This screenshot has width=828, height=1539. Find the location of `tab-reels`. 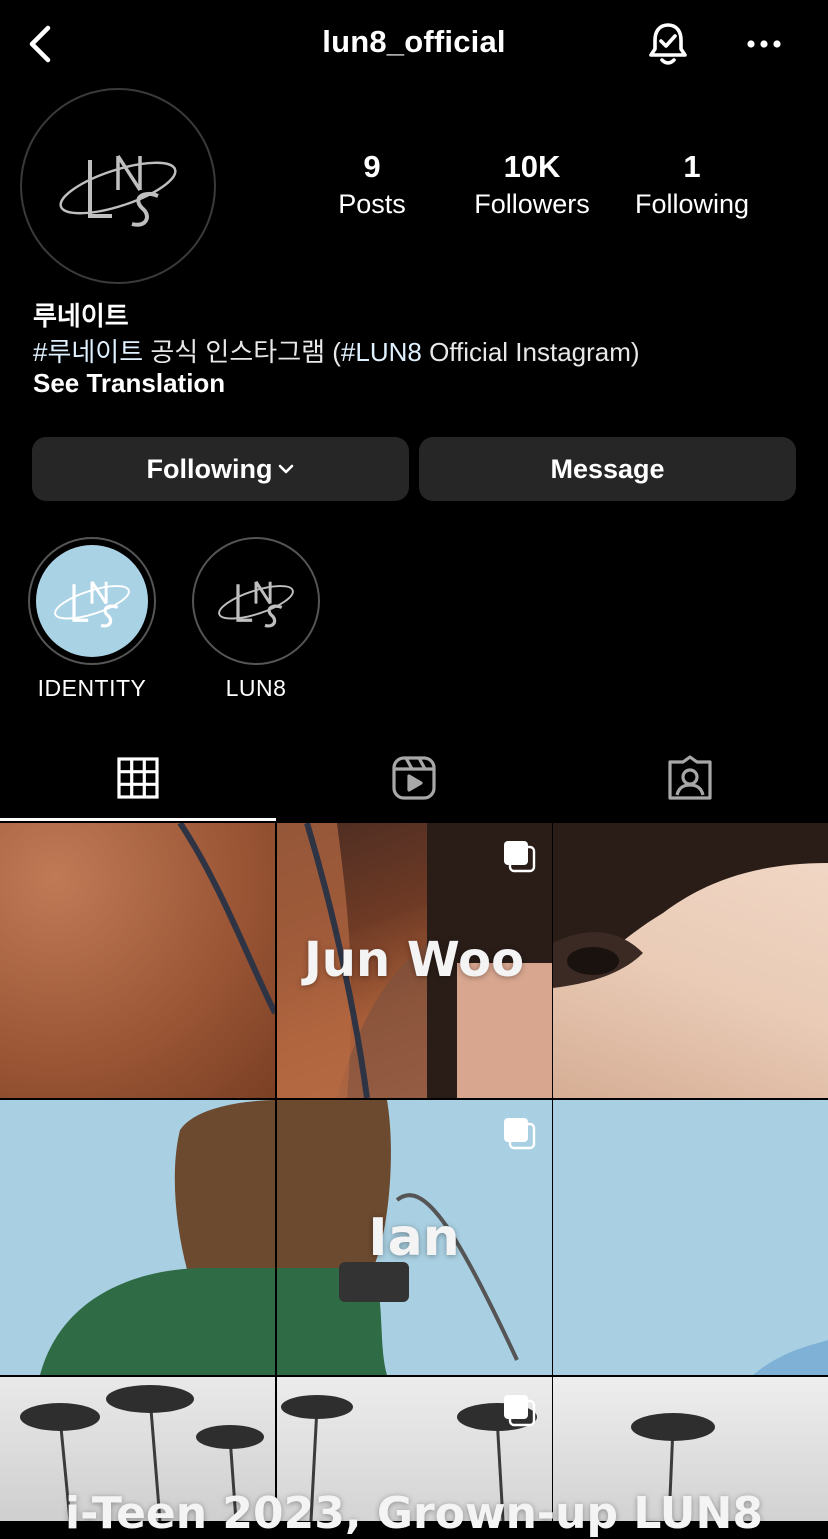

tab-reels is located at coordinates (414, 778).